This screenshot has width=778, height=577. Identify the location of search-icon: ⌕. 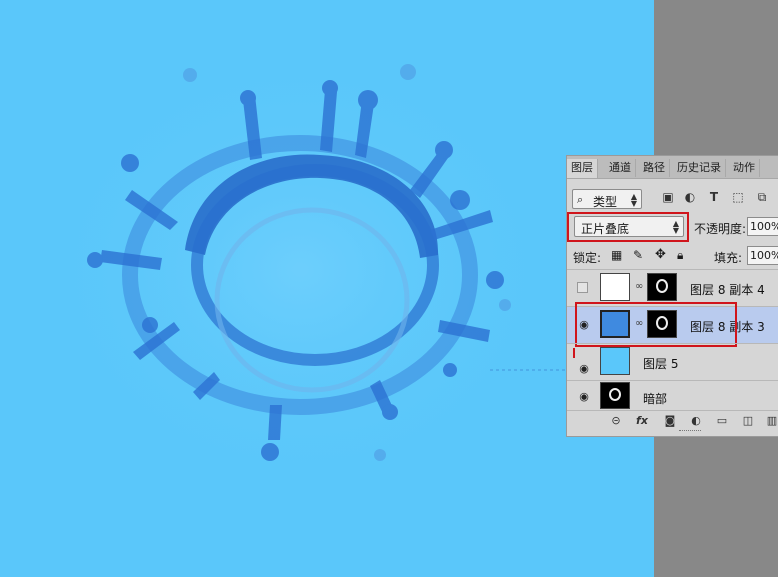
(580, 199).